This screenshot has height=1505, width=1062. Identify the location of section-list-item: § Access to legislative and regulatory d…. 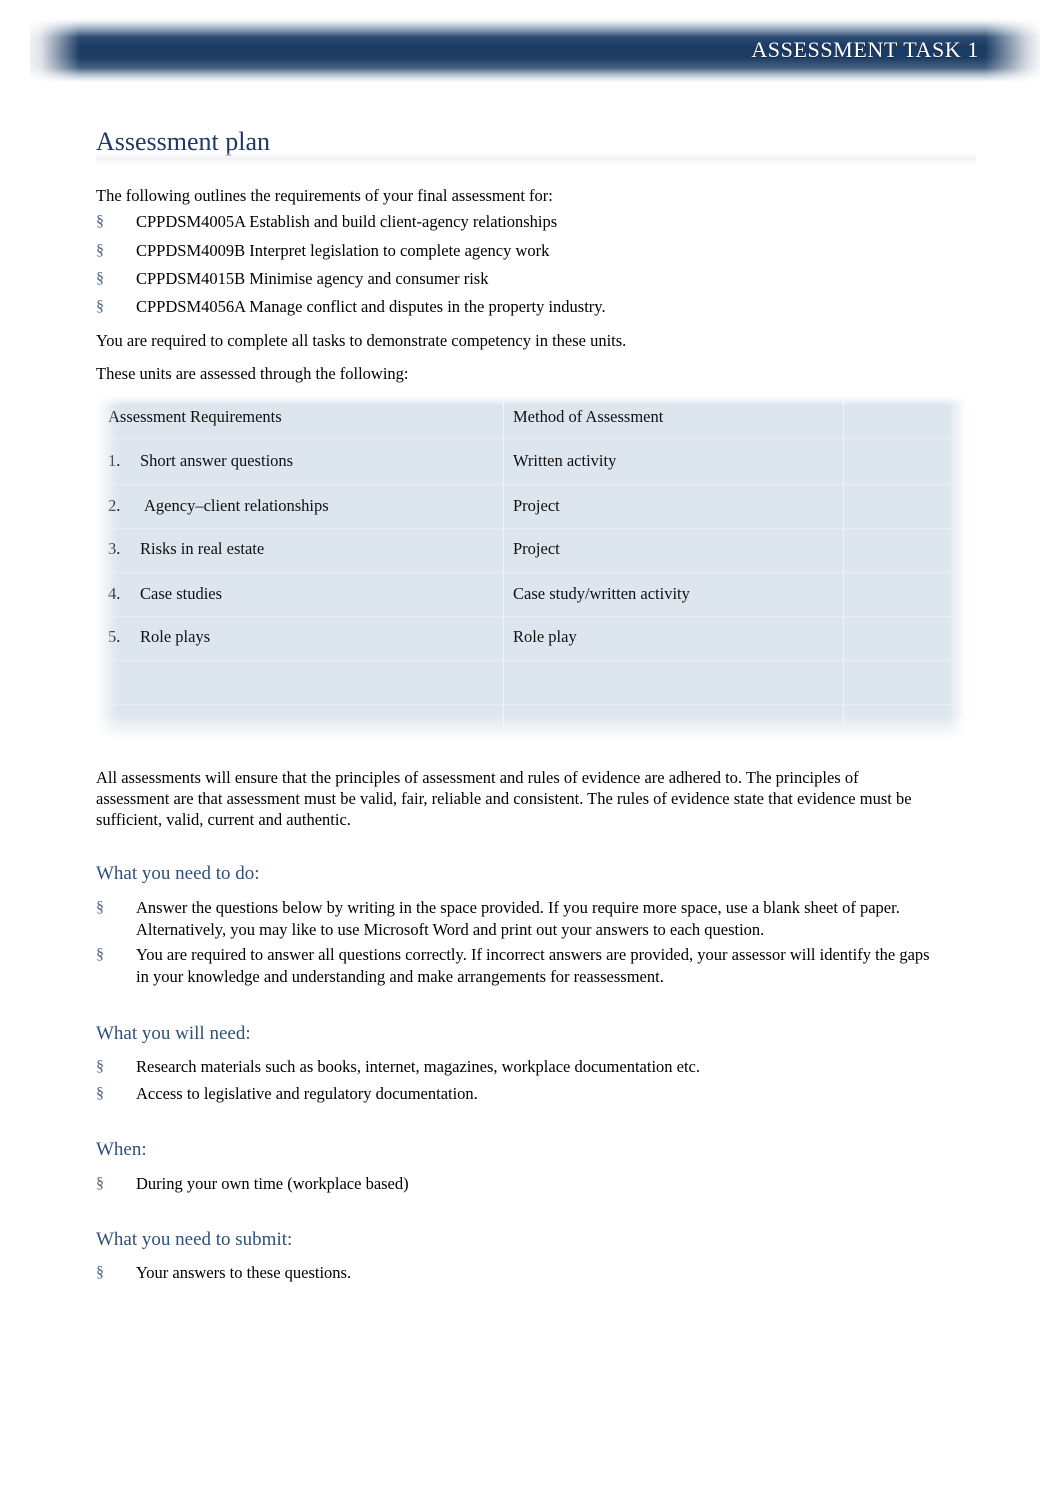
(520, 1094).